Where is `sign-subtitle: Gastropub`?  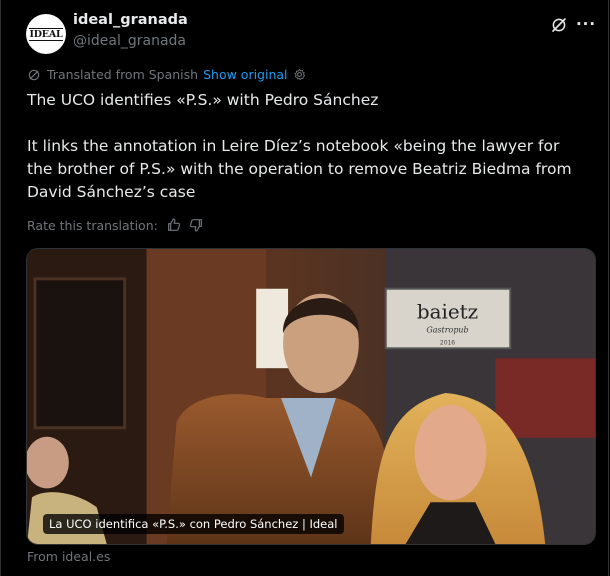
sign-subtitle: Gastropub is located at coordinates (447, 329).